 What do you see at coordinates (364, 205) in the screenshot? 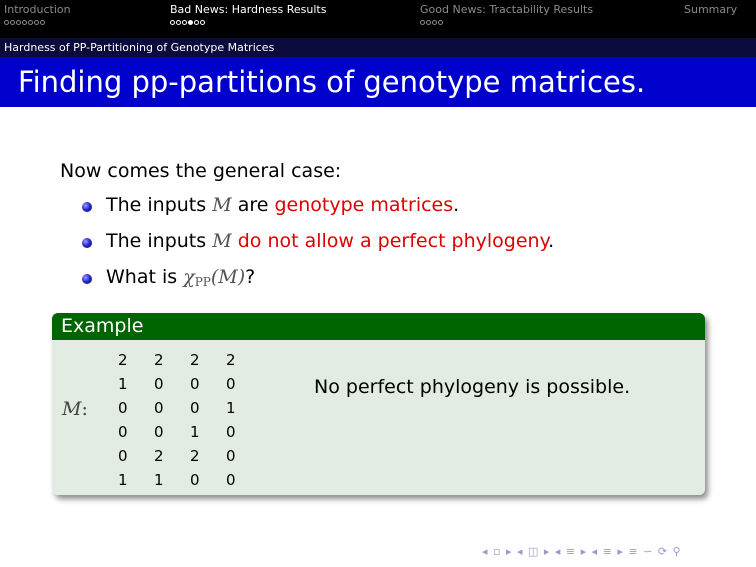
I see `highlighted-text: genotype matrices` at bounding box center [364, 205].